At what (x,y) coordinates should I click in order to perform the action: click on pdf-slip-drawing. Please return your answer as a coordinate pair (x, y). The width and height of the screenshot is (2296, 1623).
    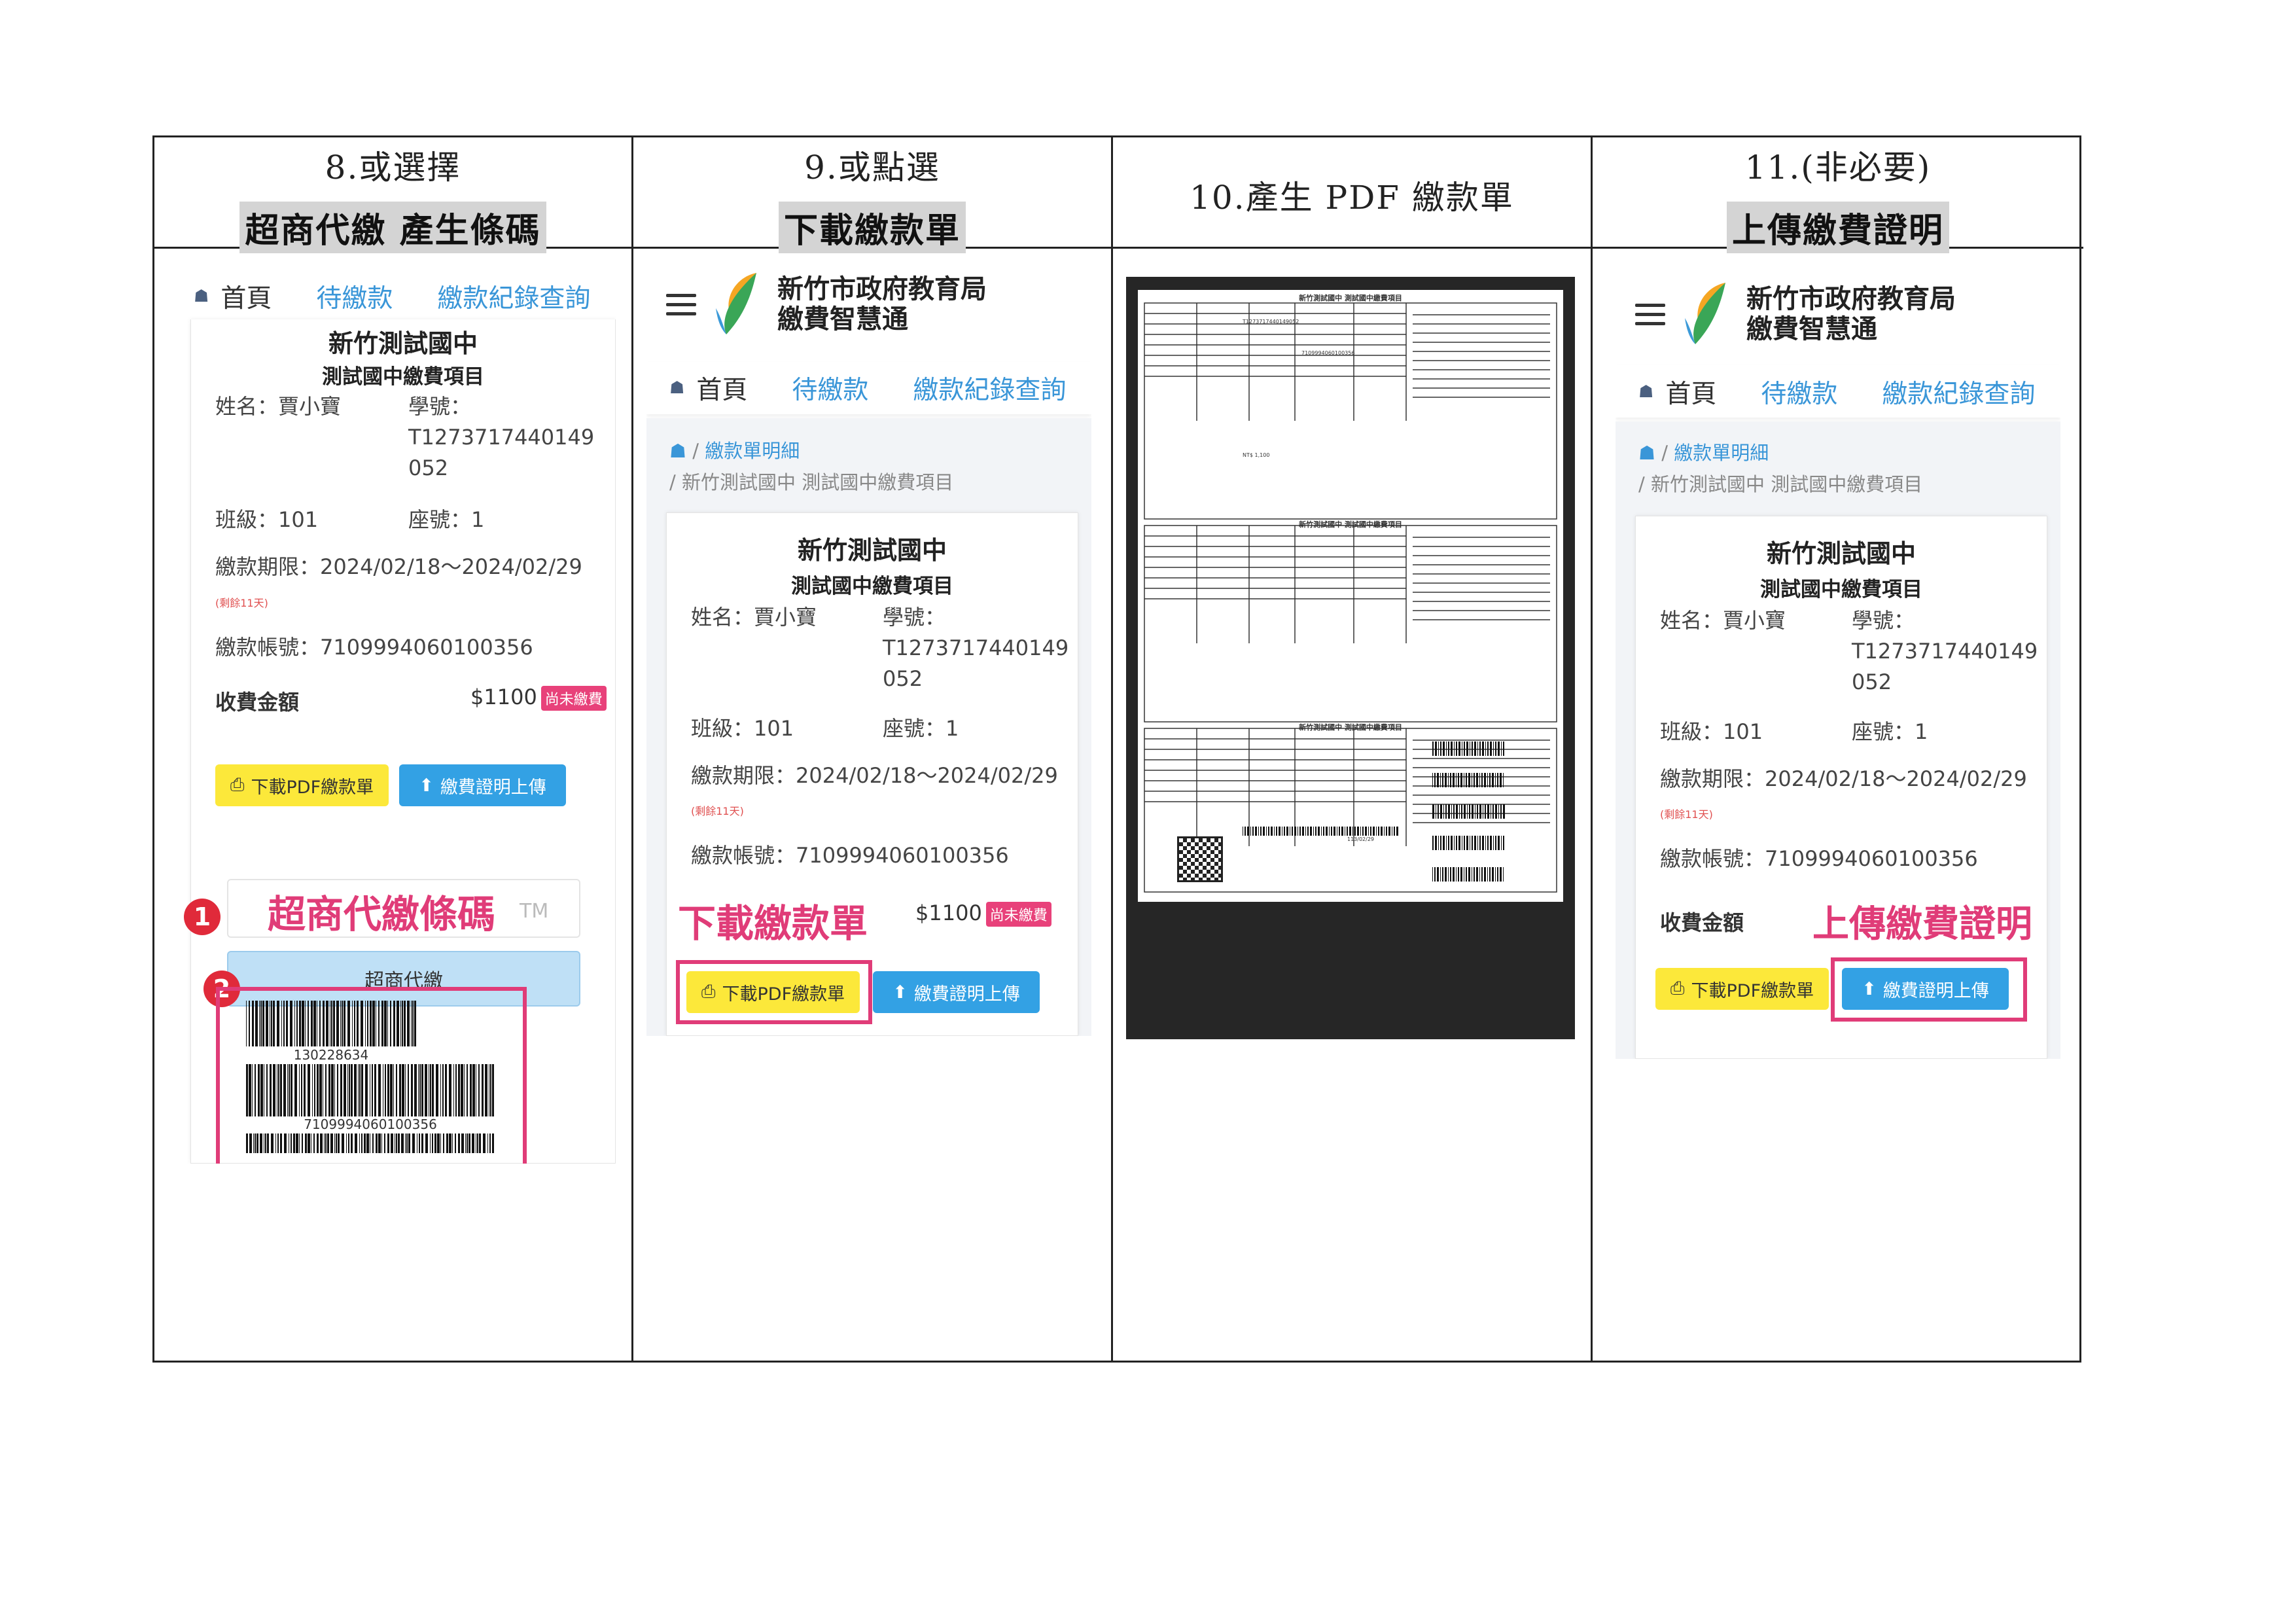
    Looking at the image, I should click on (1351, 597).